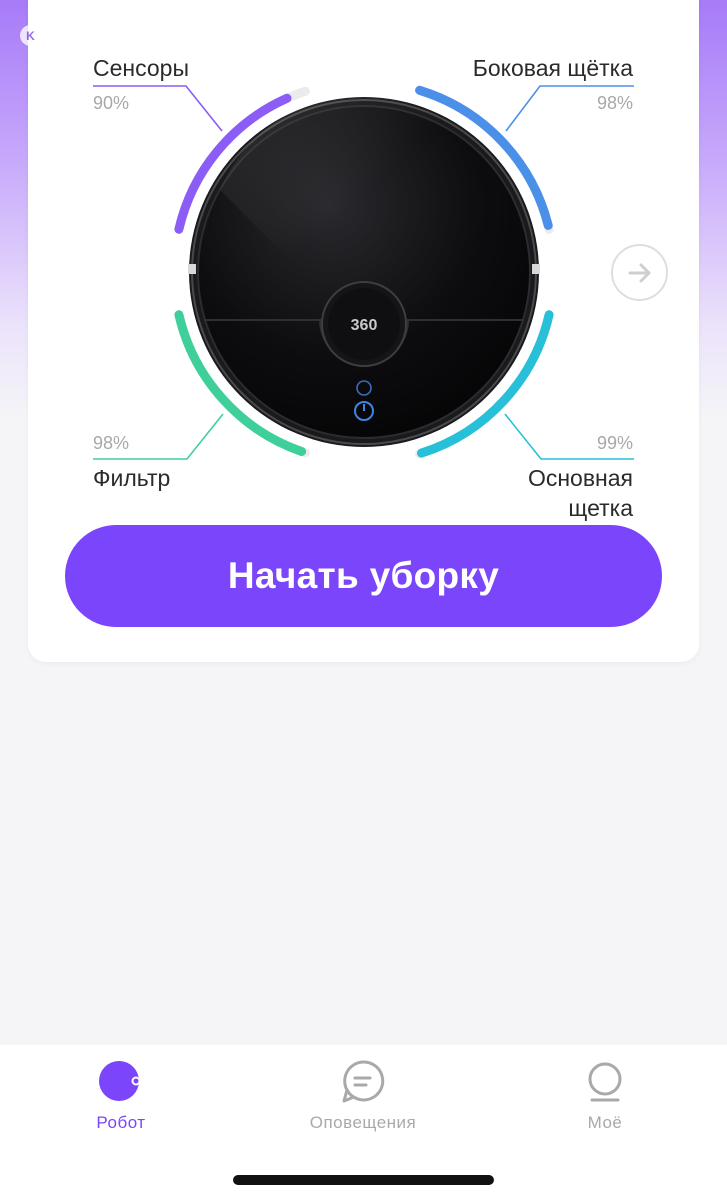 The width and height of the screenshot is (727, 1200). Describe the element at coordinates (614, 103) in the screenshot. I see `side-brush-value: 98%` at that location.